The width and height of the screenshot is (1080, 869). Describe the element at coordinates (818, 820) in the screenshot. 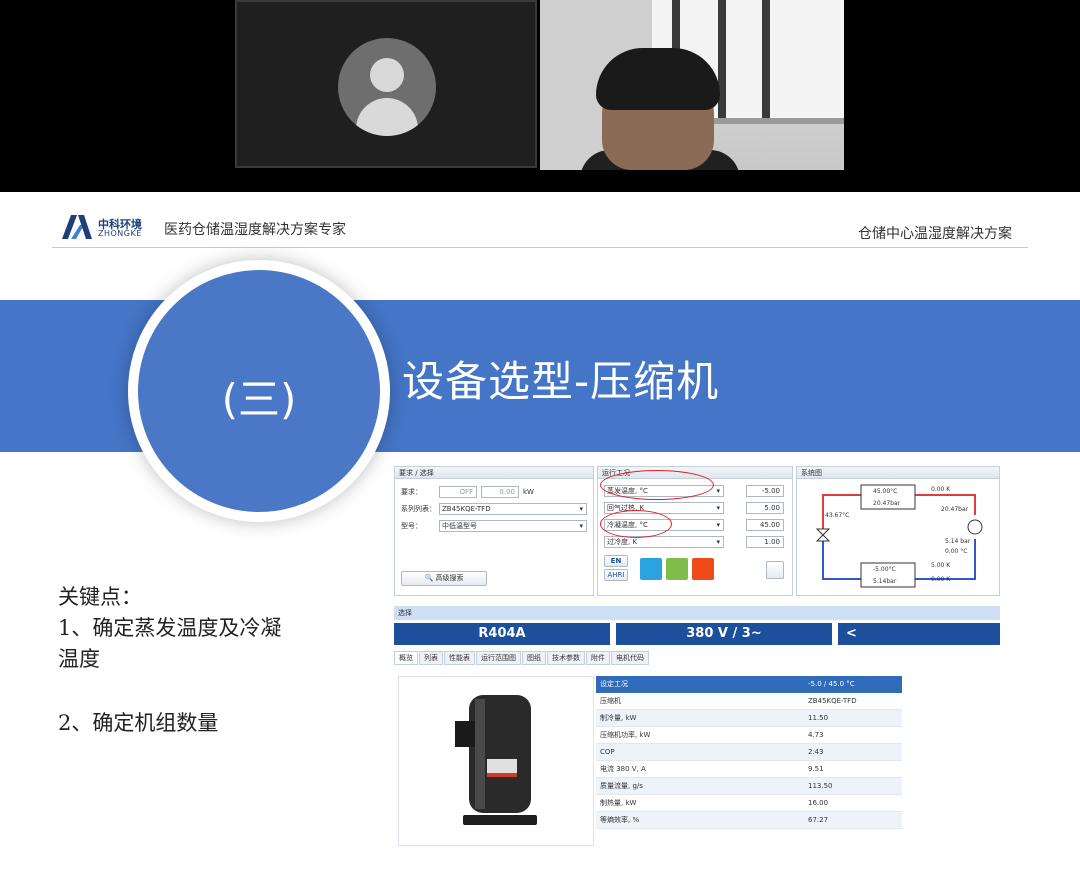

I see `table-cell: 67.27` at that location.